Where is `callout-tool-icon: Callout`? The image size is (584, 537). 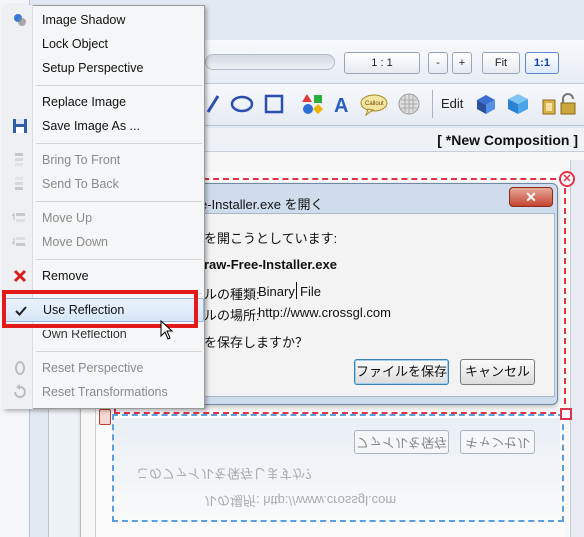 callout-tool-icon: Callout is located at coordinates (374, 104).